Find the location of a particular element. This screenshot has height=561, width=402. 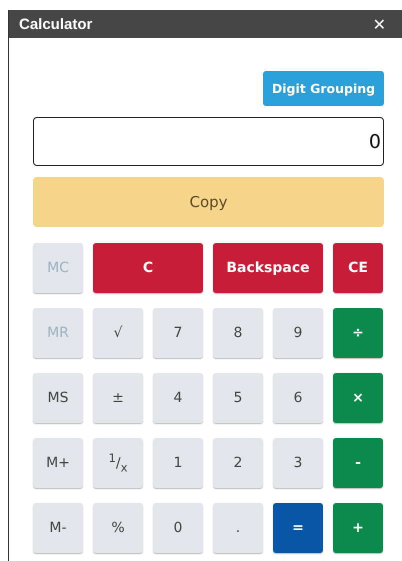

function-key: $^{1}$/$_{x}$ is located at coordinates (118, 463).